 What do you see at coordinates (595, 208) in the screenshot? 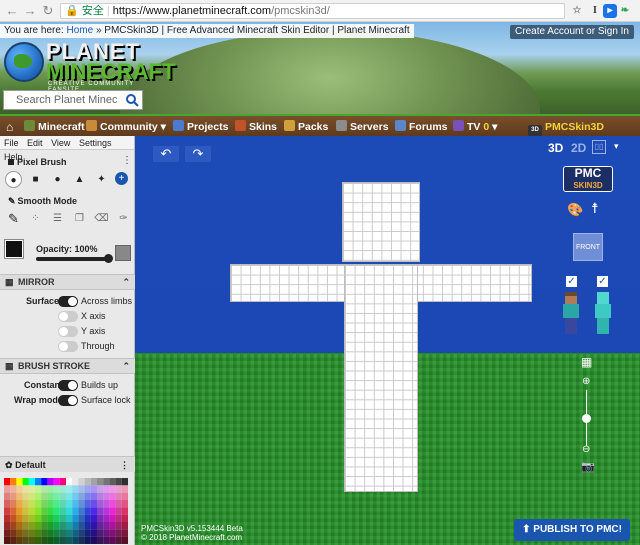
I see `pose-figure-icon: ☨` at bounding box center [595, 208].